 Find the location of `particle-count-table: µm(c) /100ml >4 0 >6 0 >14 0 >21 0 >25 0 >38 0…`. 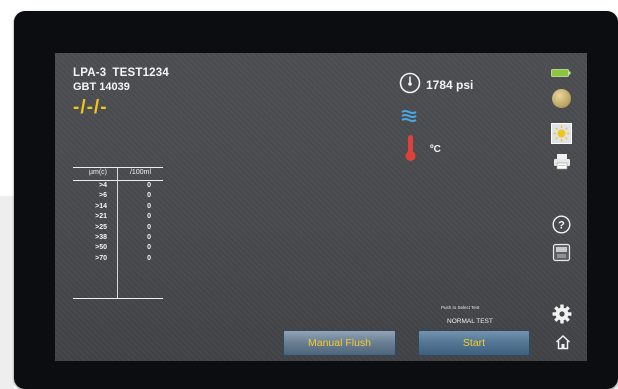

particle-count-table: µm(c) /100ml >4 0 >6 0 >14 0 >21 0 >25 0 >38 0… is located at coordinates (118, 233).